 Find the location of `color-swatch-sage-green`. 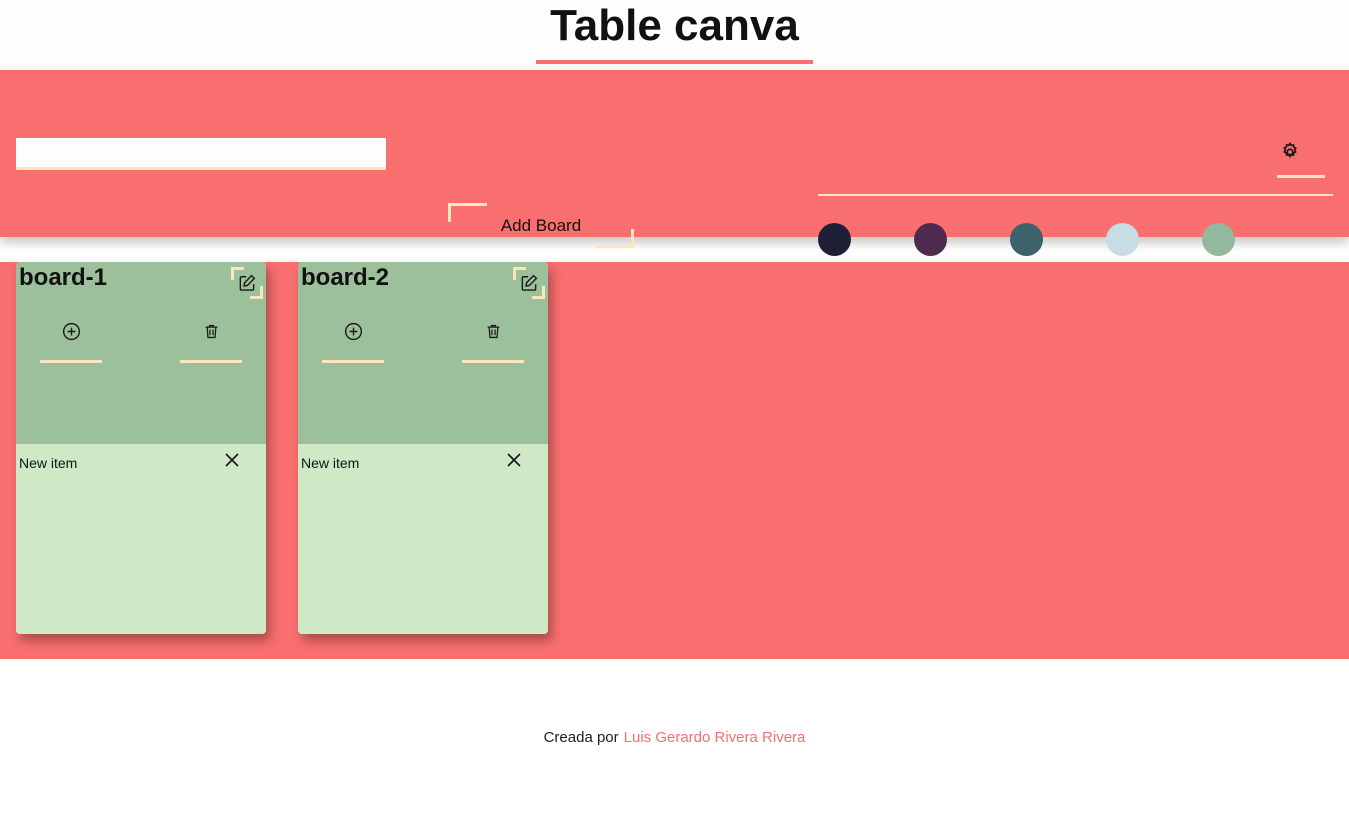

color-swatch-sage-green is located at coordinates (1218, 239).